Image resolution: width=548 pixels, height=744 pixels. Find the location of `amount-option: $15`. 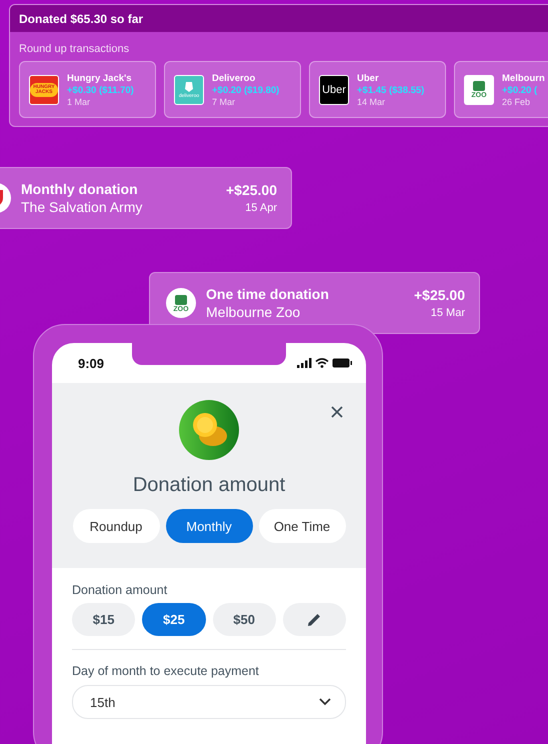

amount-option: $15 is located at coordinates (104, 619).